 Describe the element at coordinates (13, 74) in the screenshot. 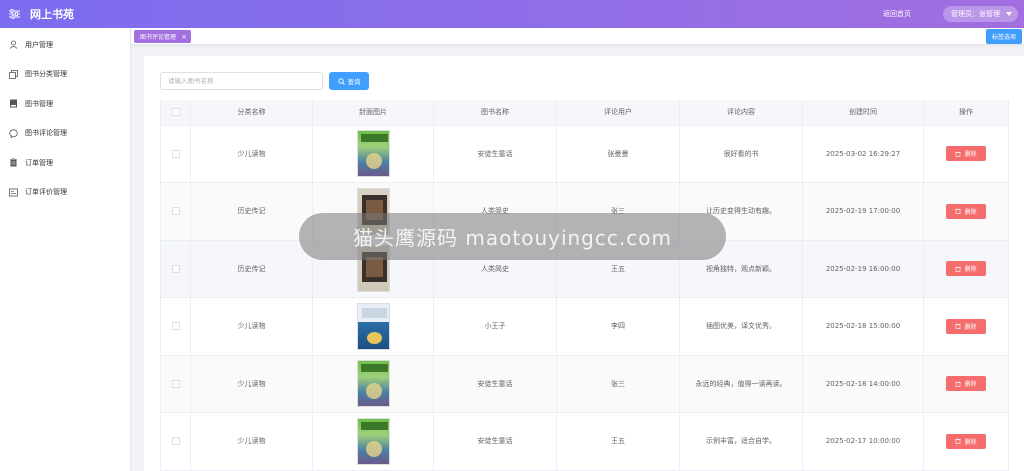

I see `copy-icon` at that location.